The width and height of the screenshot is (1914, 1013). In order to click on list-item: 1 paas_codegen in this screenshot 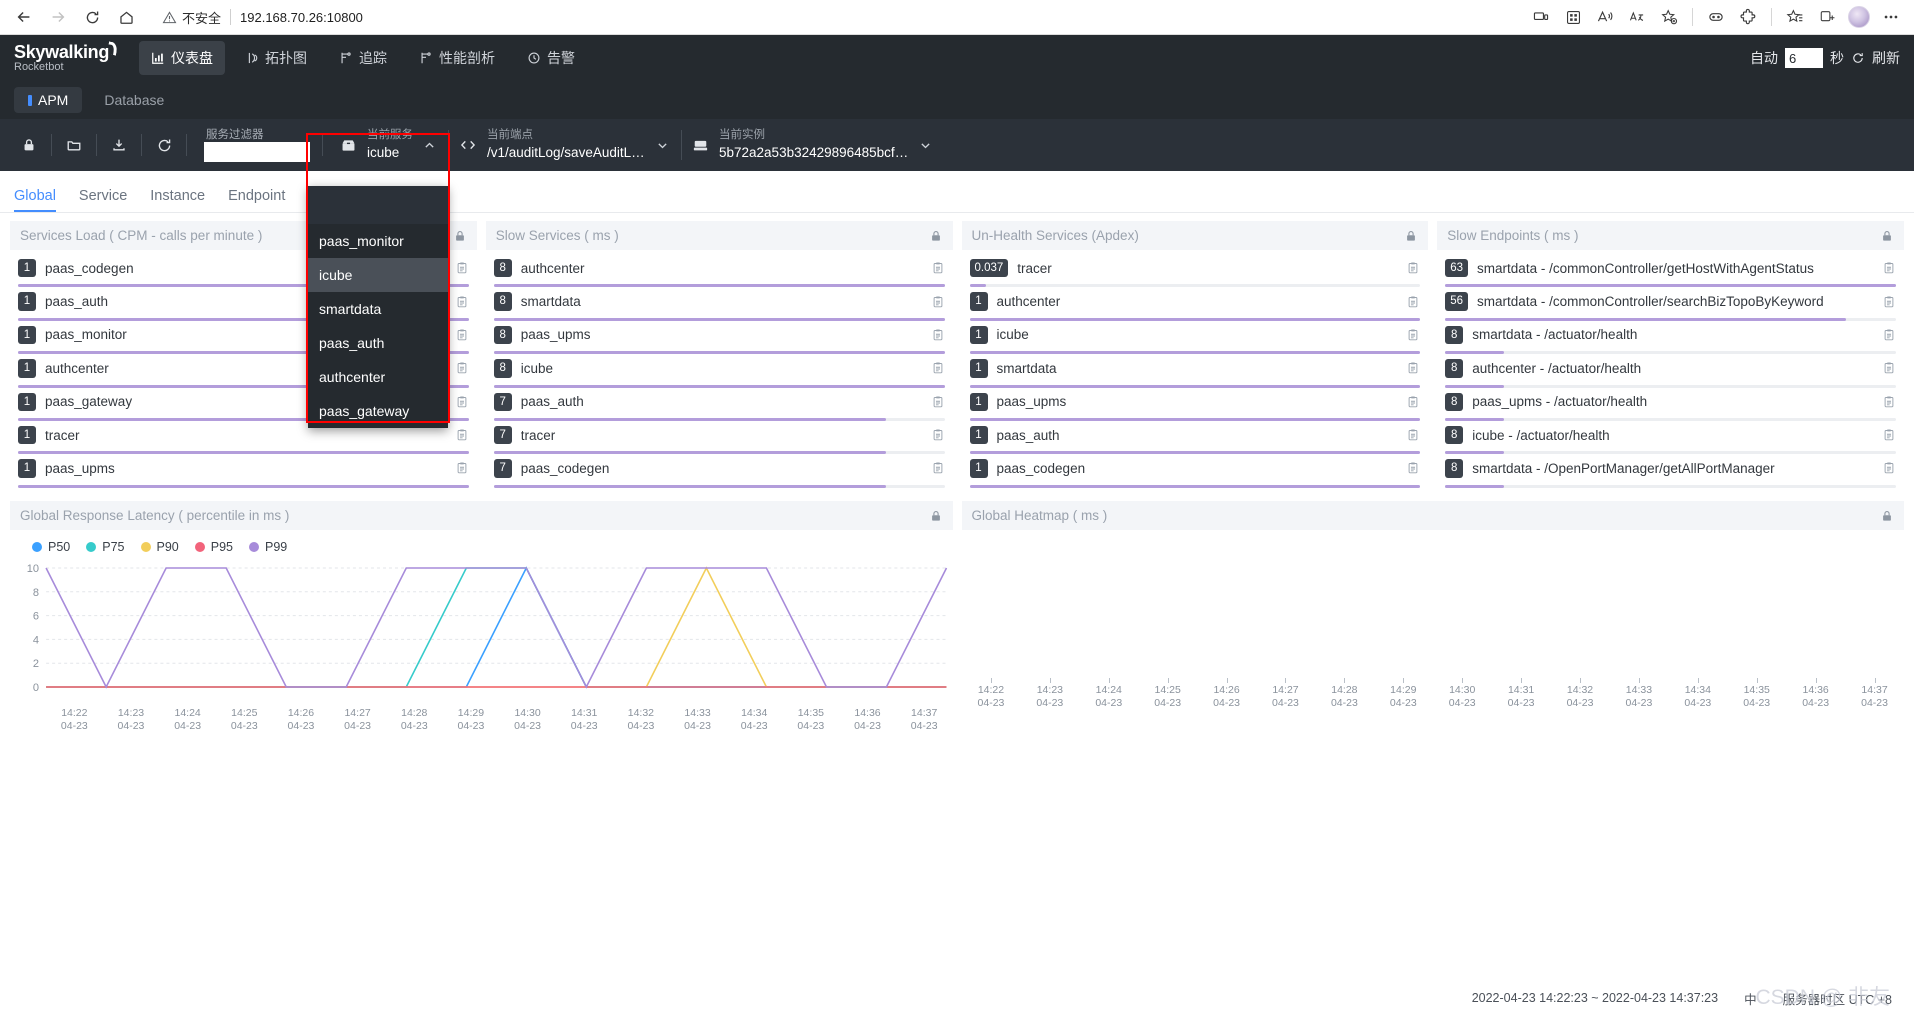, I will do `click(1195, 471)`.